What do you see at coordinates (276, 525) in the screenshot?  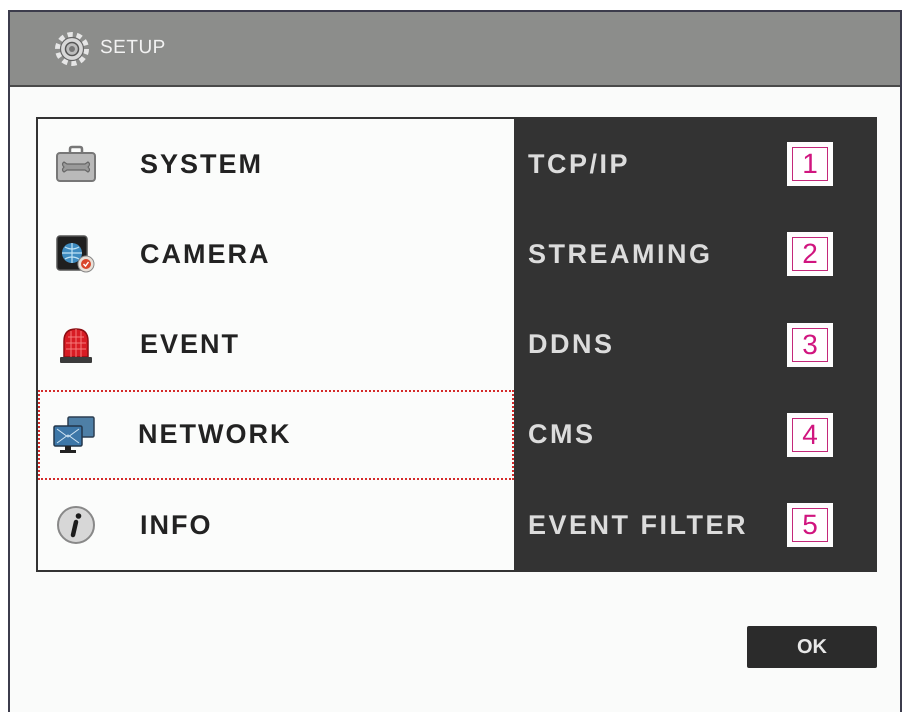 I see `menu-item: INFO` at bounding box center [276, 525].